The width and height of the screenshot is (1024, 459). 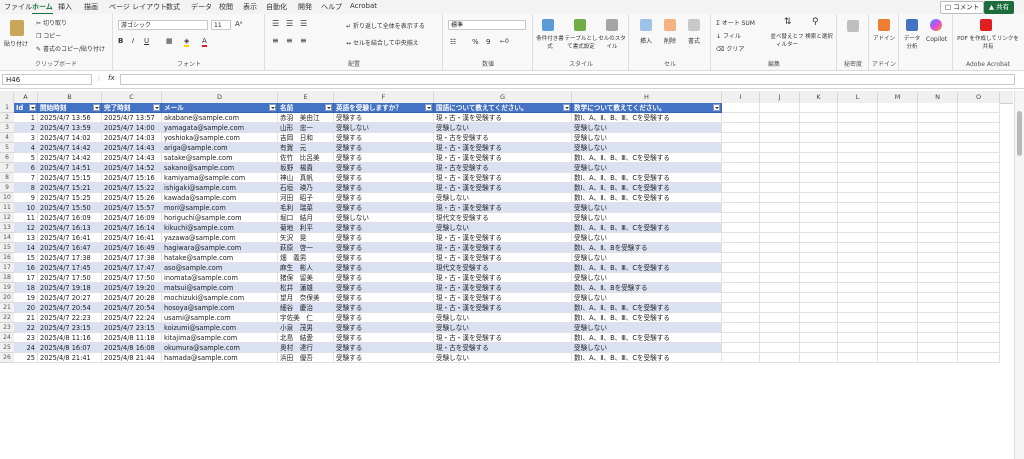 What do you see at coordinates (132, 338) in the screenshot?
I see `table-cell: 2025/4/8 11:18` at bounding box center [132, 338].